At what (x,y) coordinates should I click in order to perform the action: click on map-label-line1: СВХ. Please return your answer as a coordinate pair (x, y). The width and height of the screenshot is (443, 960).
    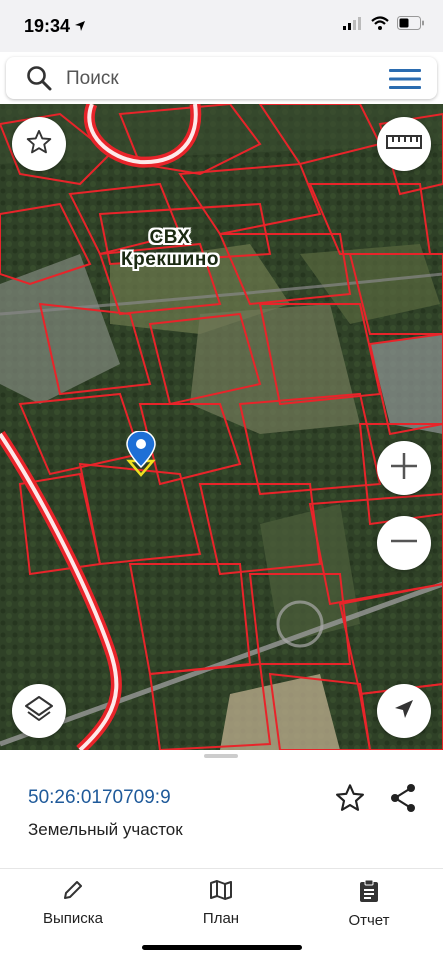
    Looking at the image, I should click on (170, 237).